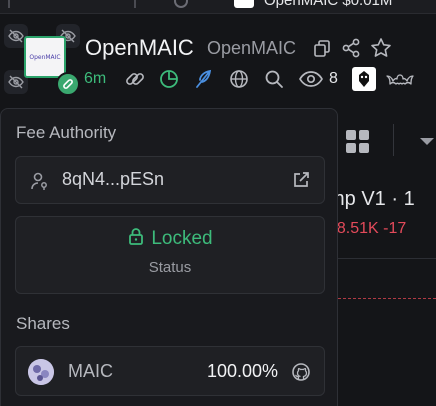 This screenshot has width=436, height=406. What do you see at coordinates (301, 182) in the screenshot?
I see `external-link-icon` at bounding box center [301, 182].